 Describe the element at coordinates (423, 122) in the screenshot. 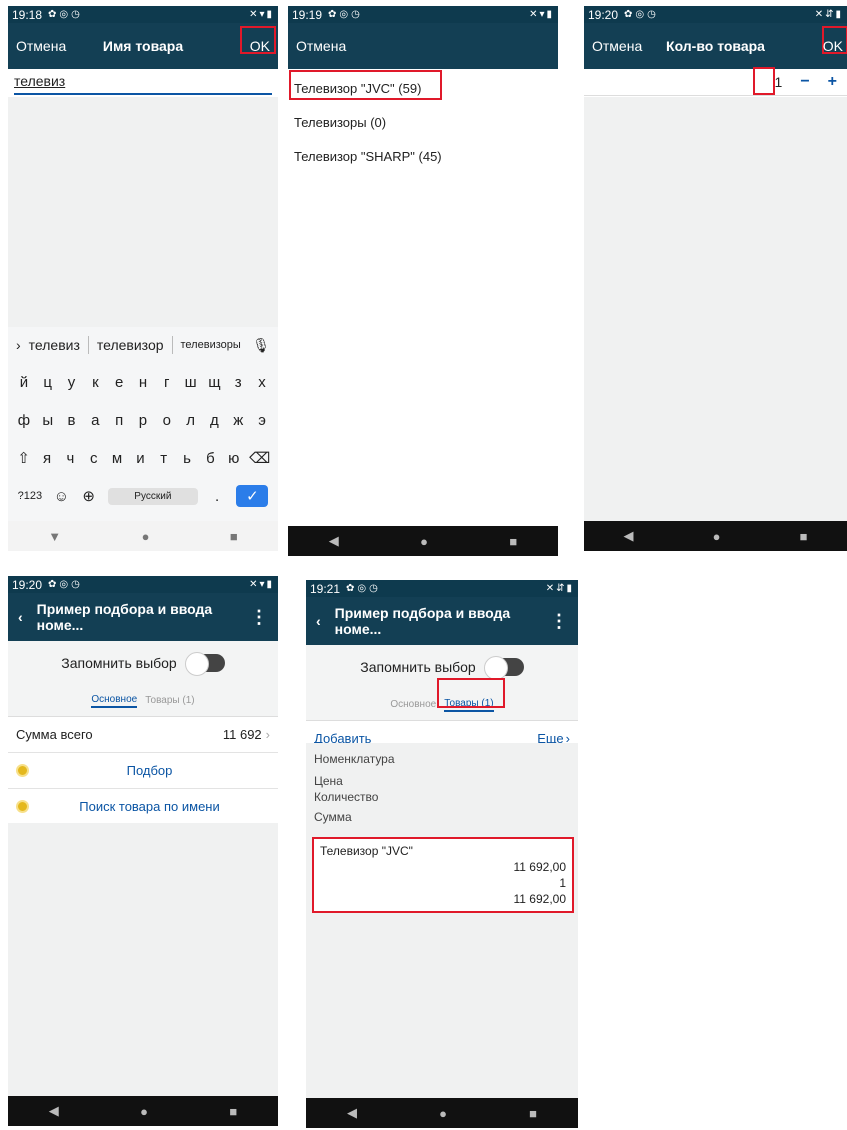

I see `list-item: Телевизоры (0)` at that location.